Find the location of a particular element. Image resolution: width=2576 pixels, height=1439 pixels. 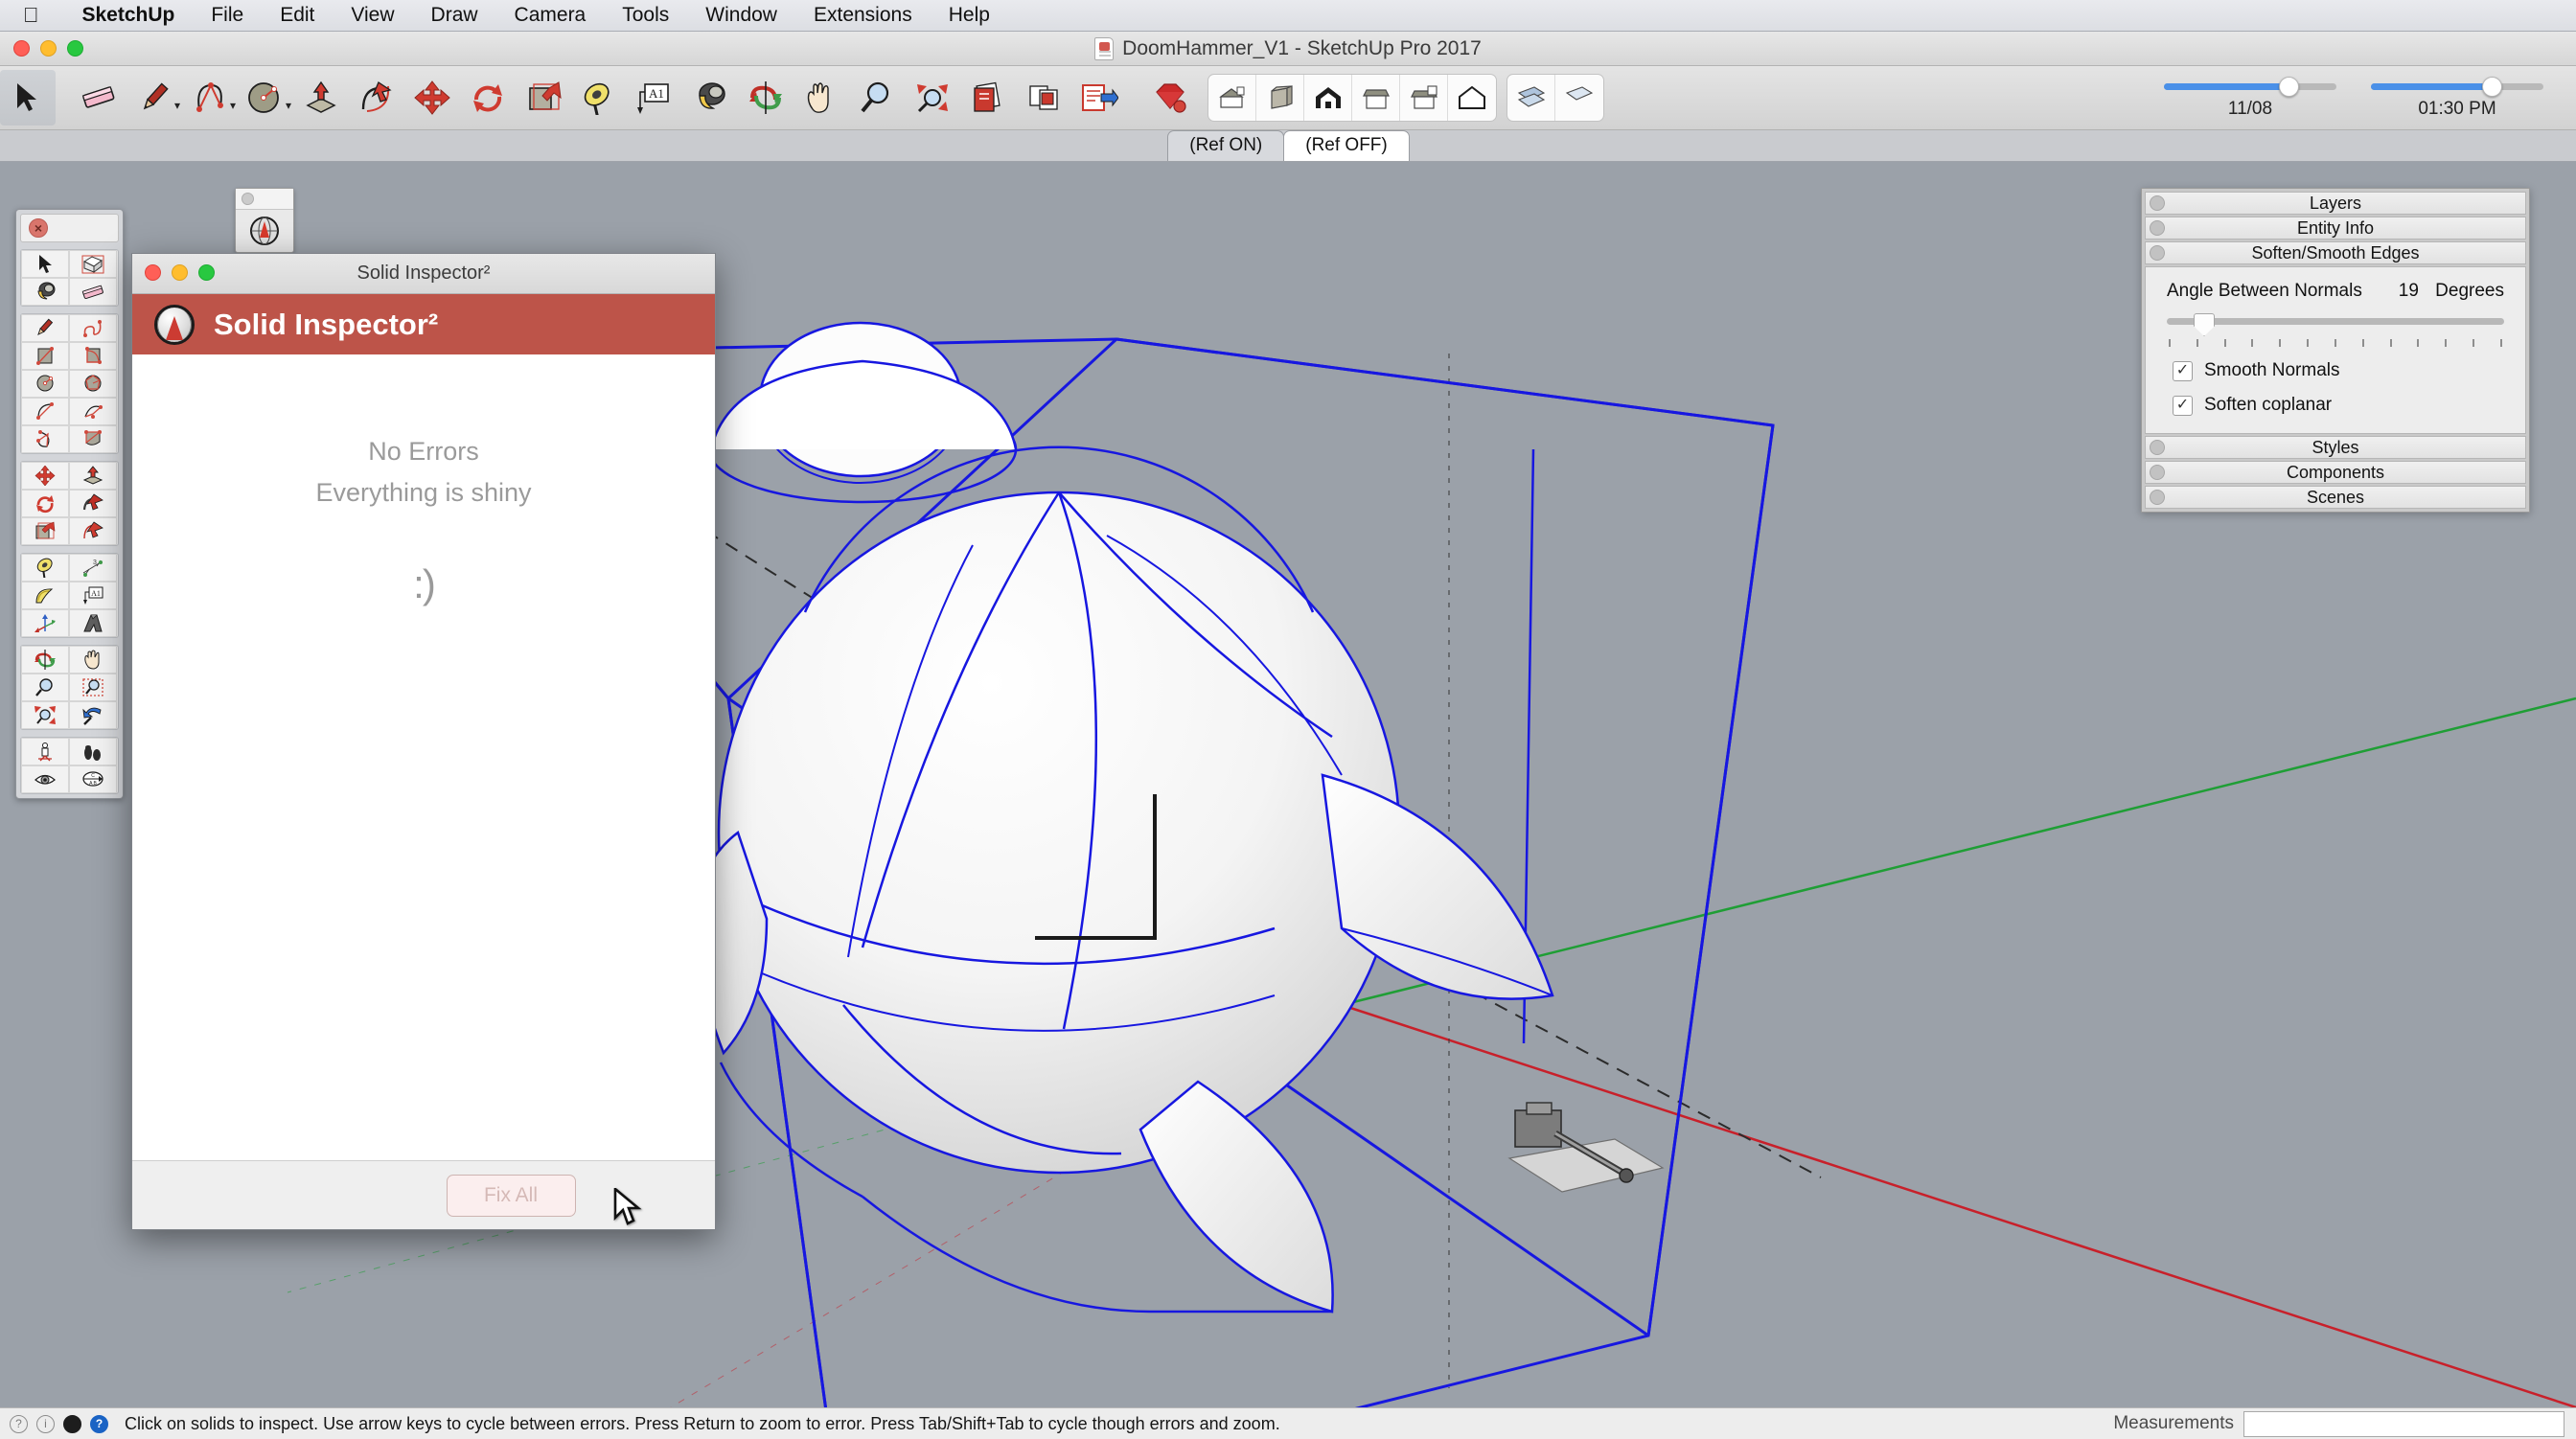

protractor-tool-icon is located at coordinates (45, 595).